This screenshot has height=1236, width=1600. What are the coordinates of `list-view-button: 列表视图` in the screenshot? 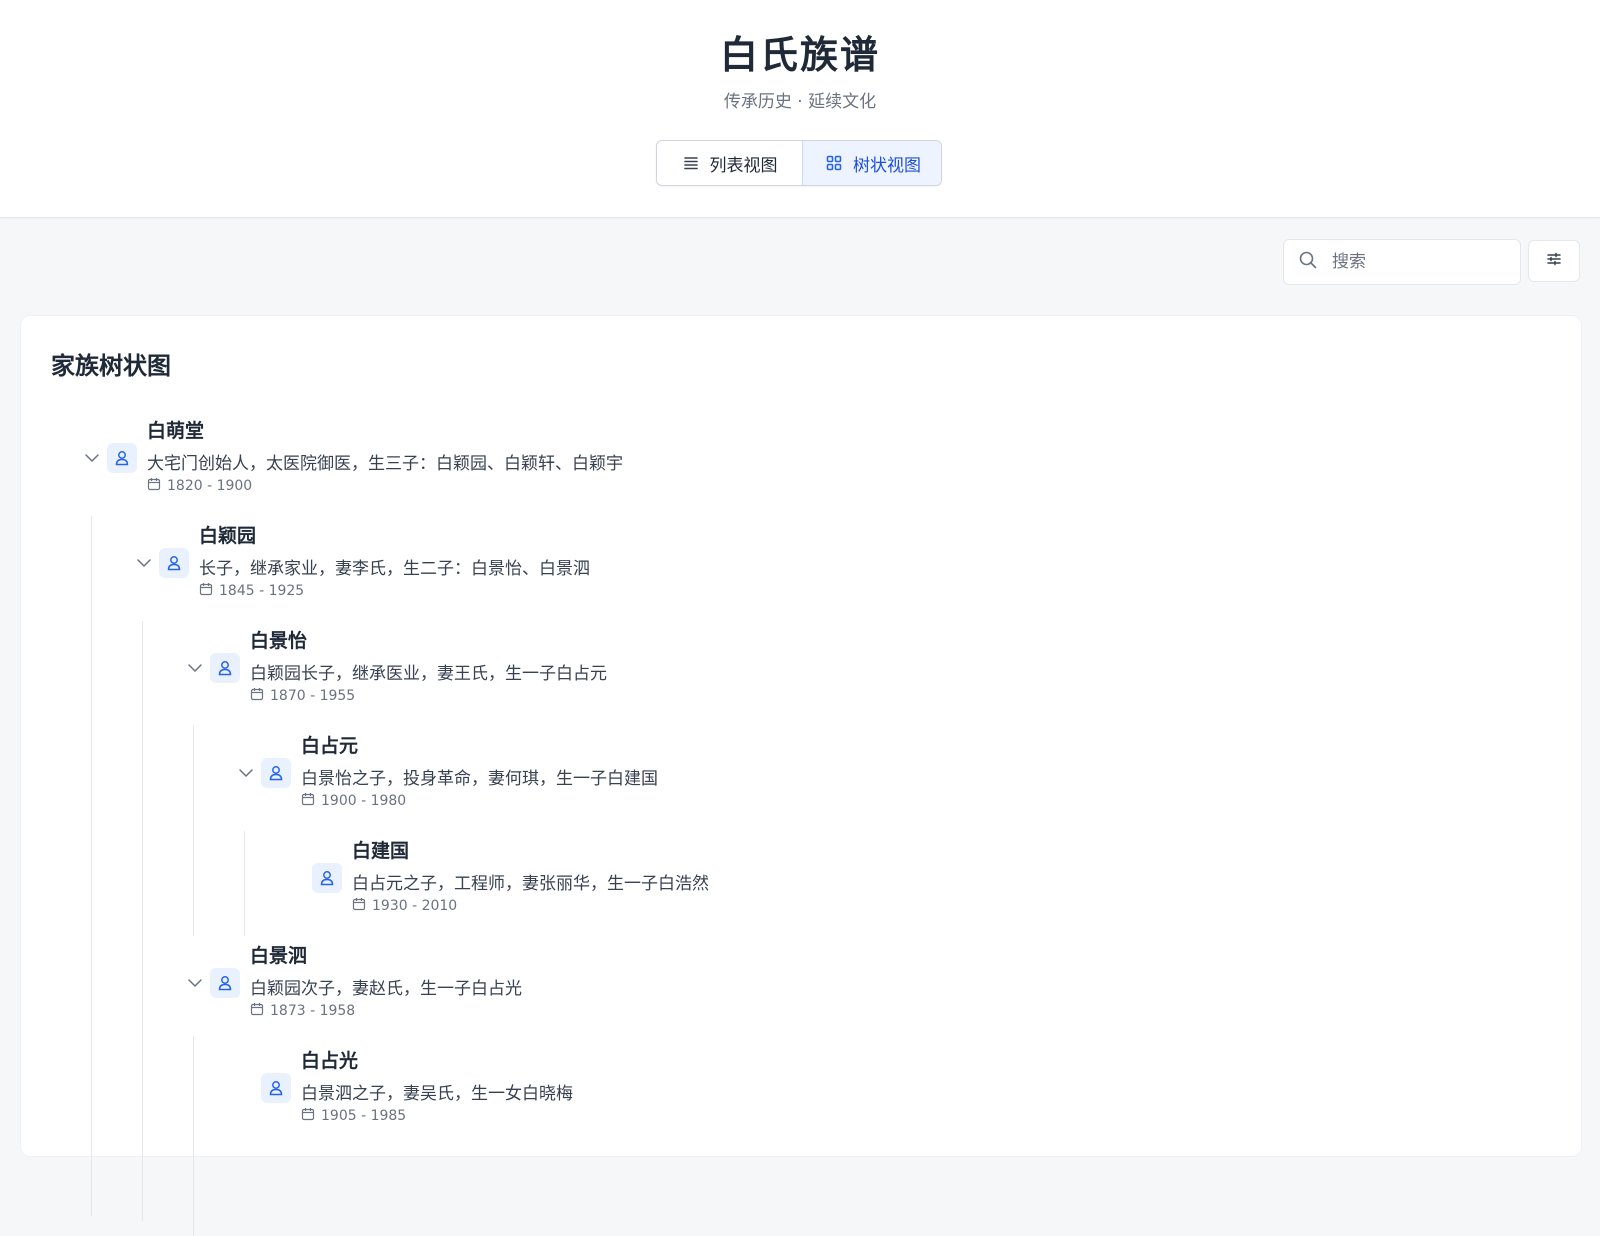 It's located at (729, 163).